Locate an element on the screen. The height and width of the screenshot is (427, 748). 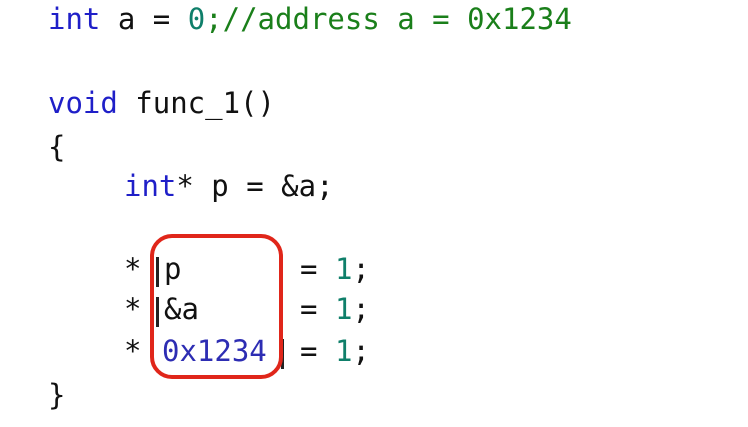
code-line-global-decl: int a = 0;//address a = 0x1234 is located at coordinates (310, 19).